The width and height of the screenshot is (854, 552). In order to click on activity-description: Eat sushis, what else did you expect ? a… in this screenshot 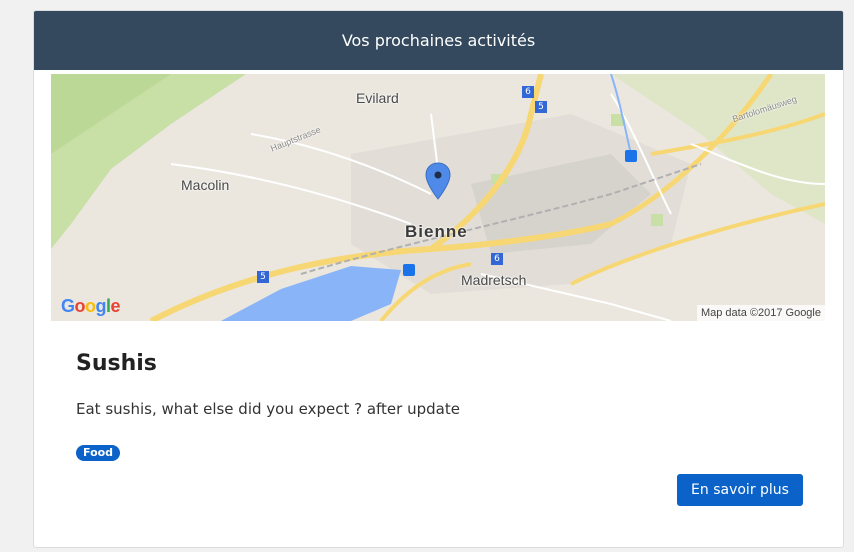, I will do `click(268, 409)`.